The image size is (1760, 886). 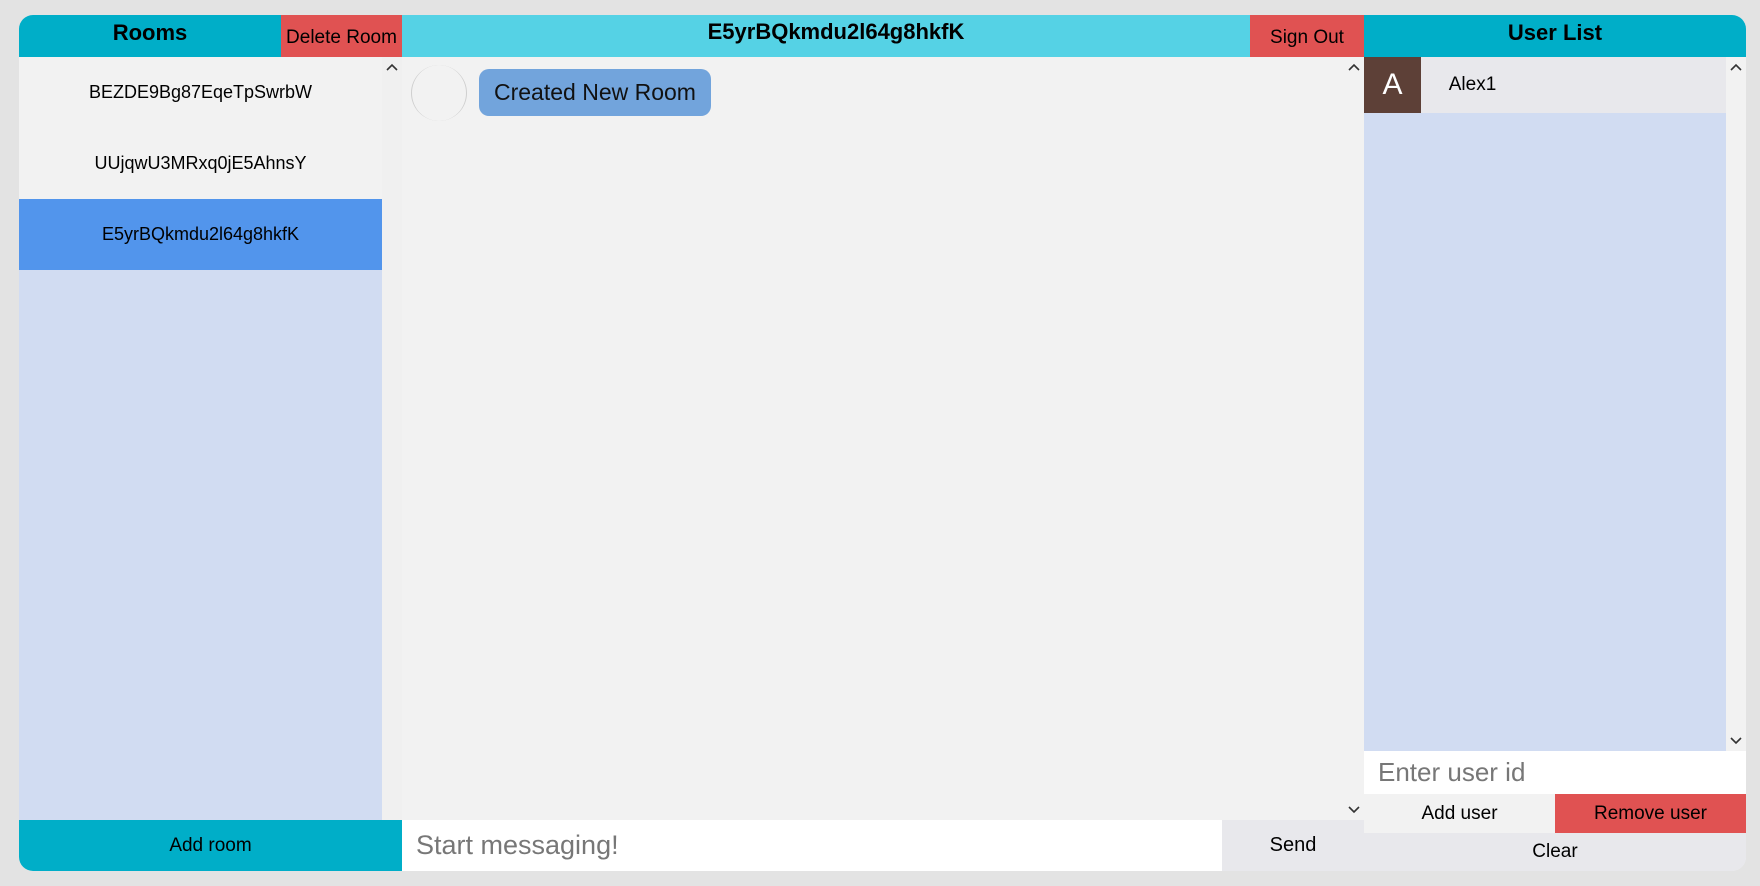 I want to click on room-item-selected: E5yrBQkmdu2l64g8hkfK, so click(x=200, y=234).